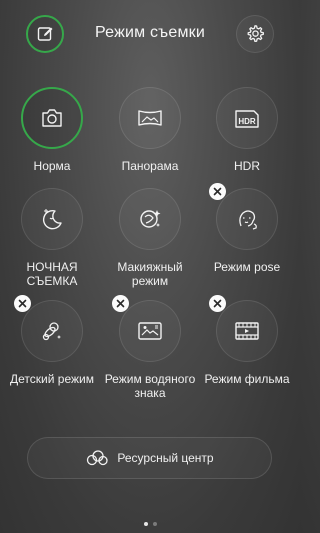 This screenshot has height=533, width=320. I want to click on mode-hdr-circle: HDR, so click(247, 118).